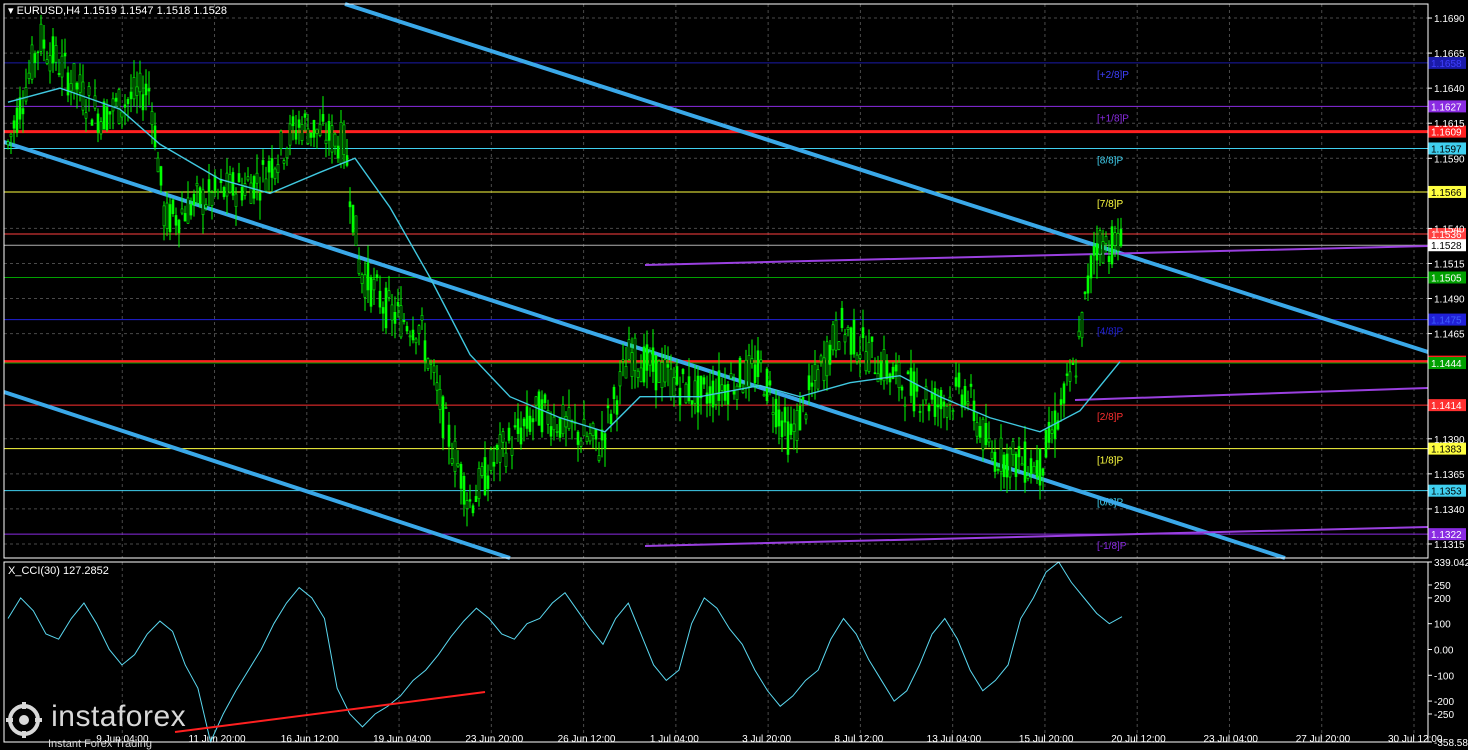 This screenshot has width=1468, height=750. What do you see at coordinates (310, 739) in the screenshot?
I see `time-tick-label: 16 Jun 12:00` at bounding box center [310, 739].